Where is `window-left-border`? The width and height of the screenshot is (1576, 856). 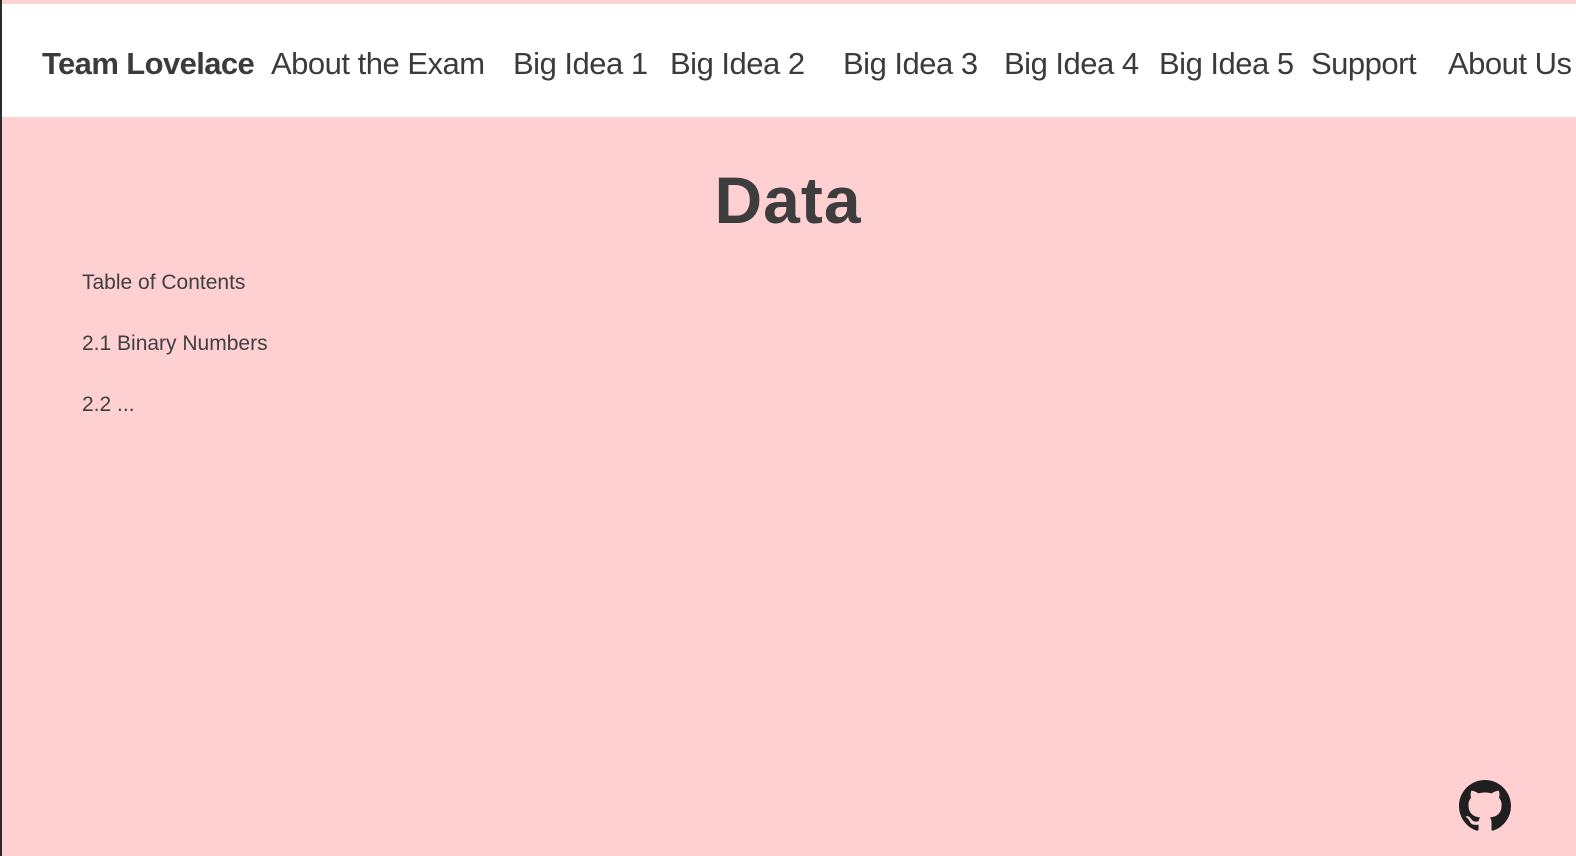 window-left-border is located at coordinates (1, 428).